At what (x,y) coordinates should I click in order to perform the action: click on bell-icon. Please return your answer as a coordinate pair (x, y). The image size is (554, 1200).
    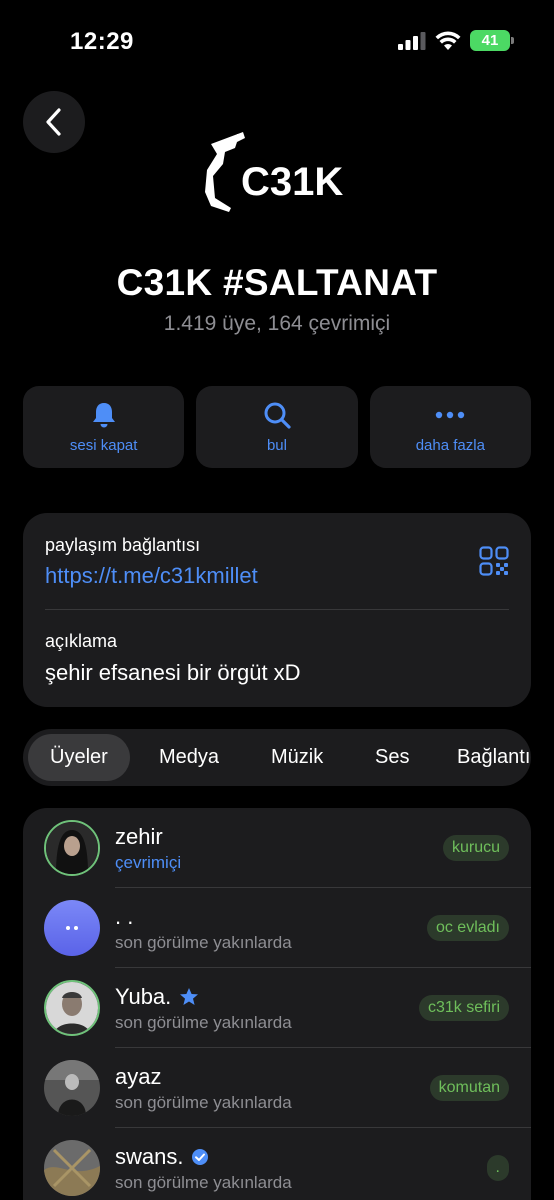
    Looking at the image, I should click on (103, 414).